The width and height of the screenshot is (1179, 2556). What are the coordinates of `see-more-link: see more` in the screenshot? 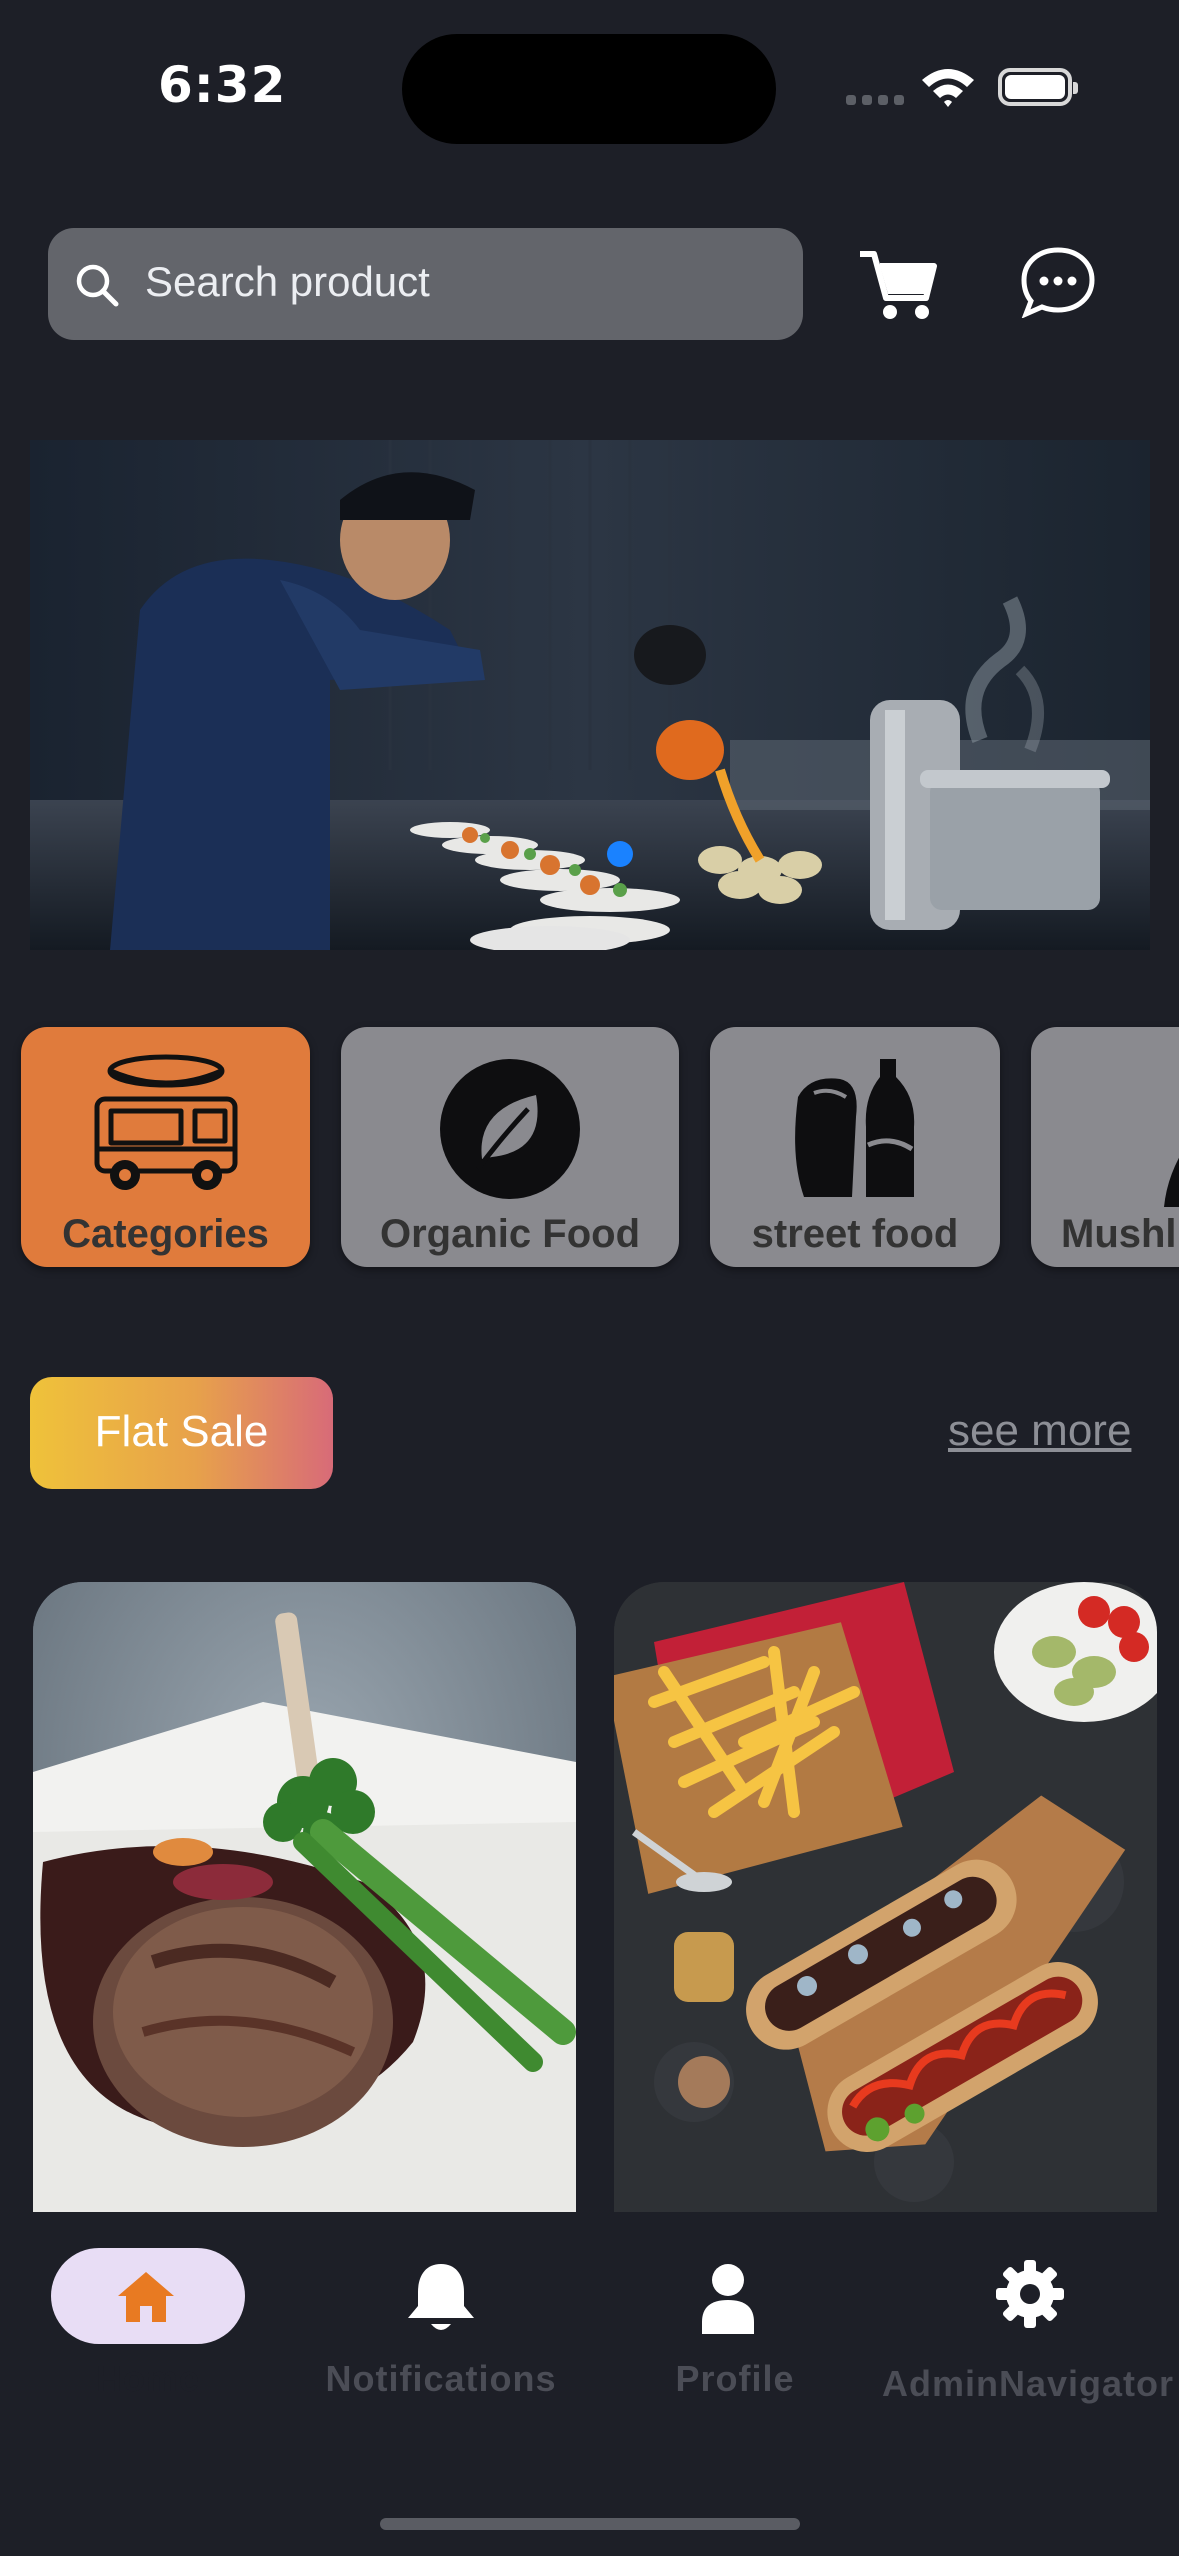 It's located at (1039, 1431).